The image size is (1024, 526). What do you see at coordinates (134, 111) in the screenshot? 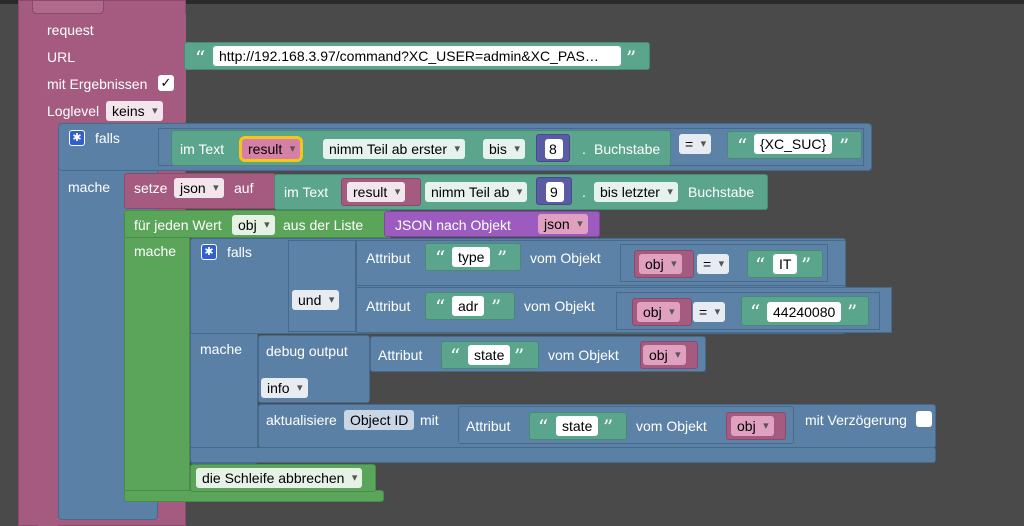
I see `loglevel-dropdown: keins` at bounding box center [134, 111].